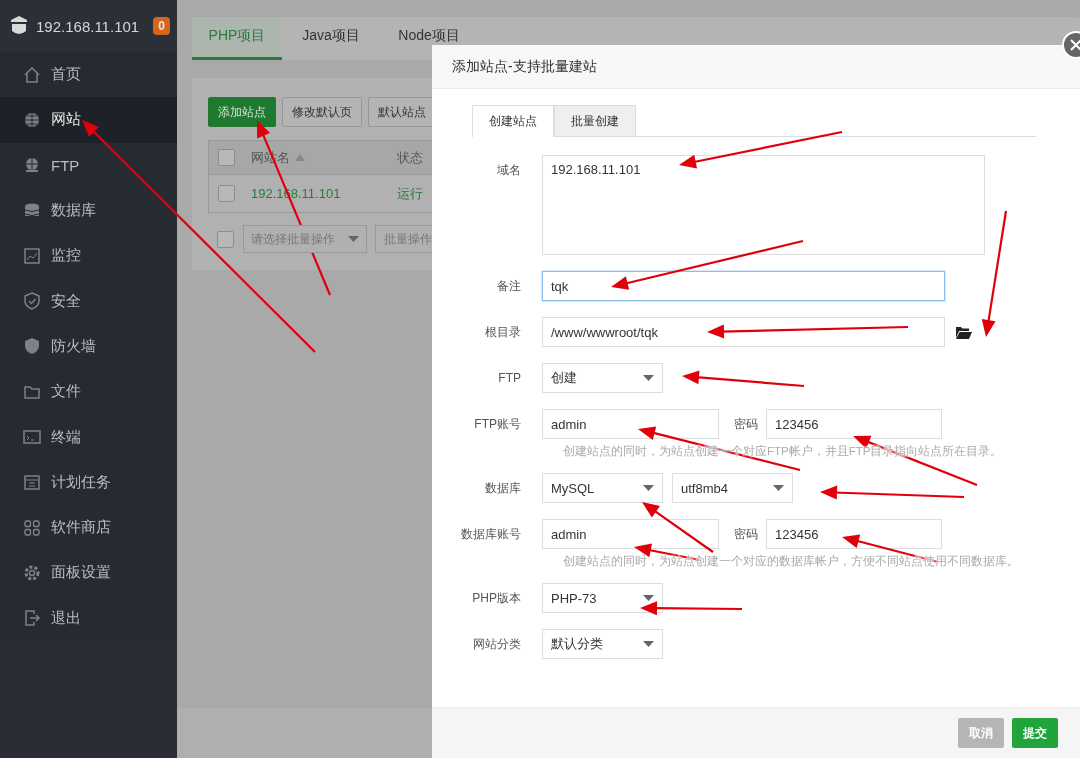 This screenshot has height=758, width=1080. What do you see at coordinates (32, 527) in the screenshot?
I see `apps-icon` at bounding box center [32, 527].